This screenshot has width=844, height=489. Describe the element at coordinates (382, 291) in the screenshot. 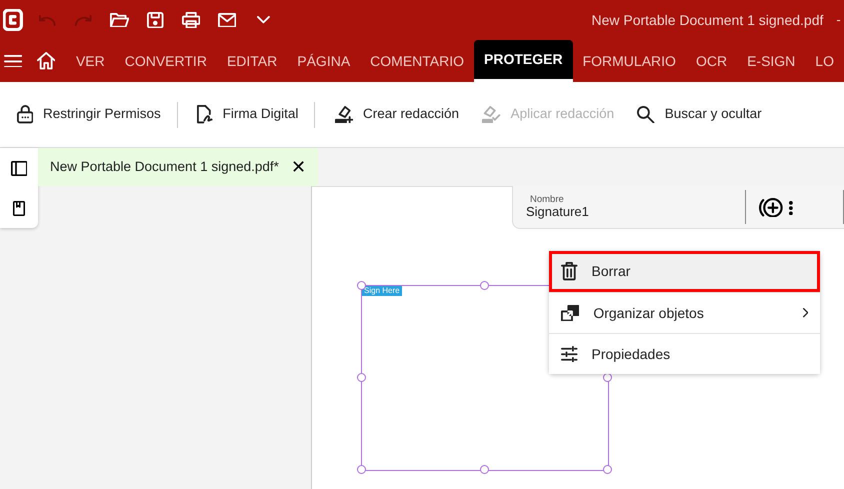

I see `sign-here-tag: Sign Here` at that location.